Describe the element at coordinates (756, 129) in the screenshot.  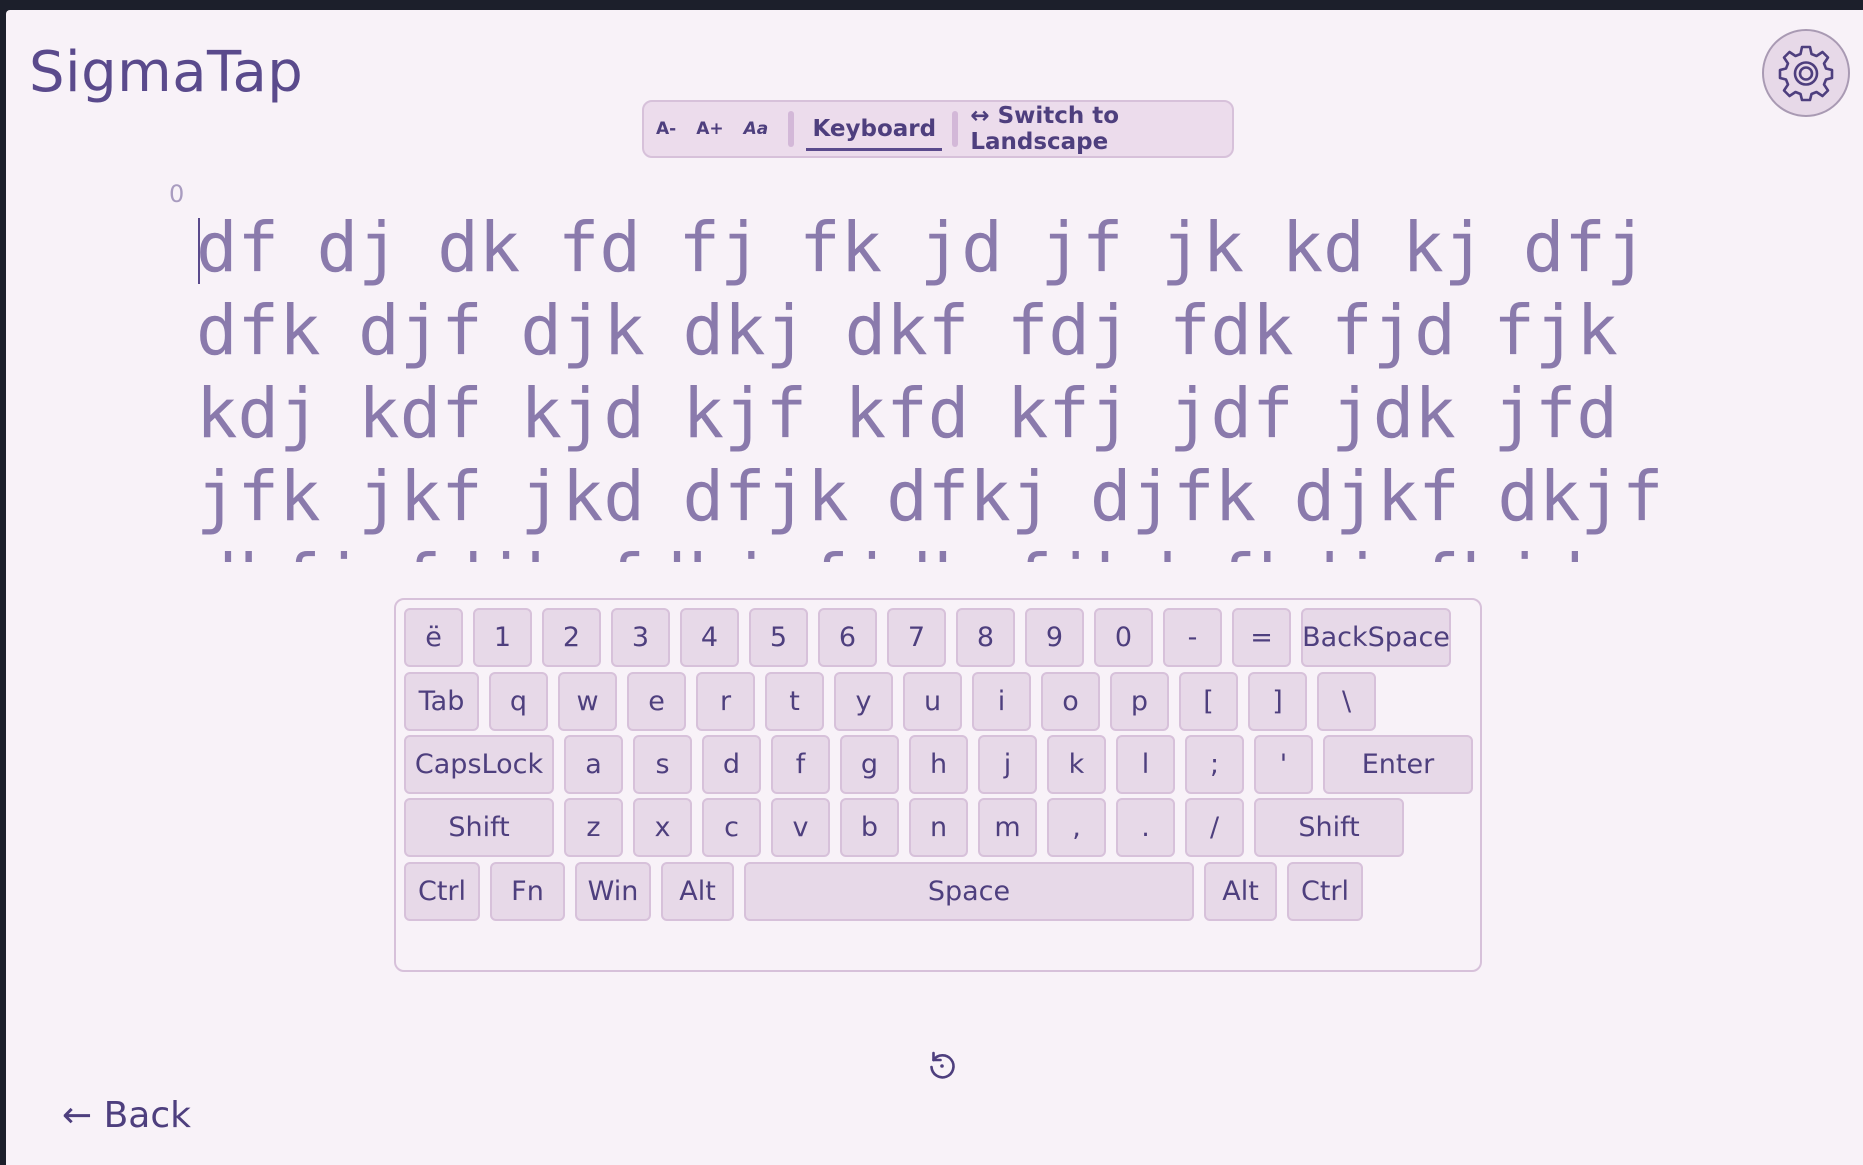
I see `font-style-button: Aa` at that location.